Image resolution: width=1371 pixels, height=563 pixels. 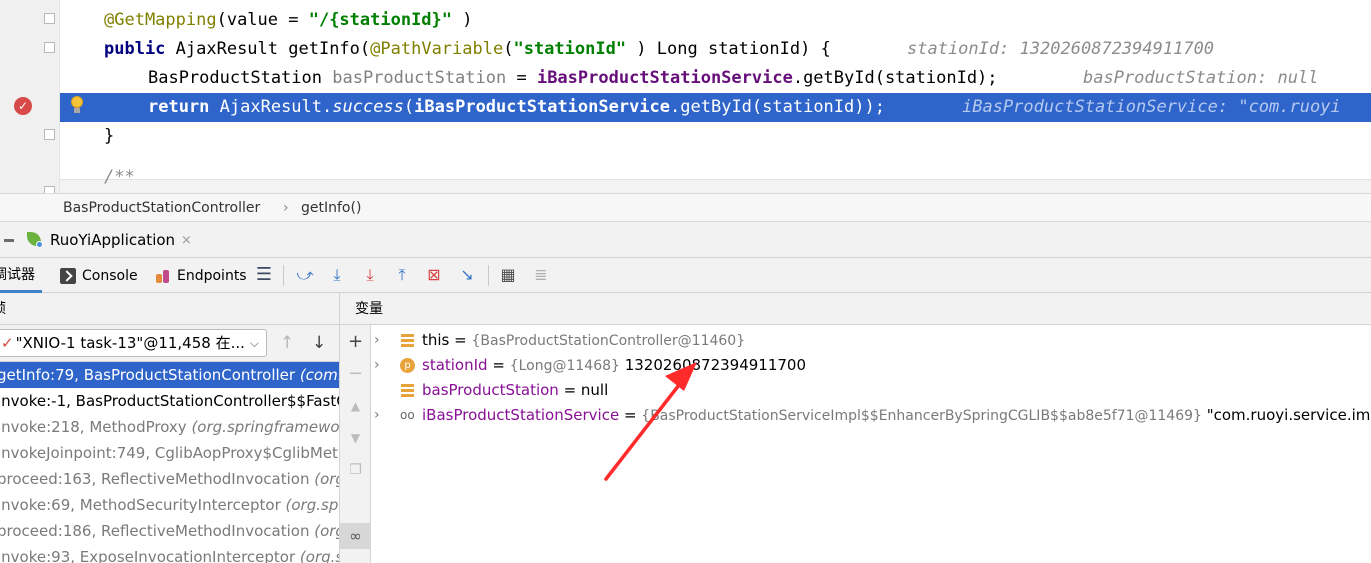 What do you see at coordinates (331, 208) in the screenshot?
I see `breadcrumb-item-method: getInfo()` at bounding box center [331, 208].